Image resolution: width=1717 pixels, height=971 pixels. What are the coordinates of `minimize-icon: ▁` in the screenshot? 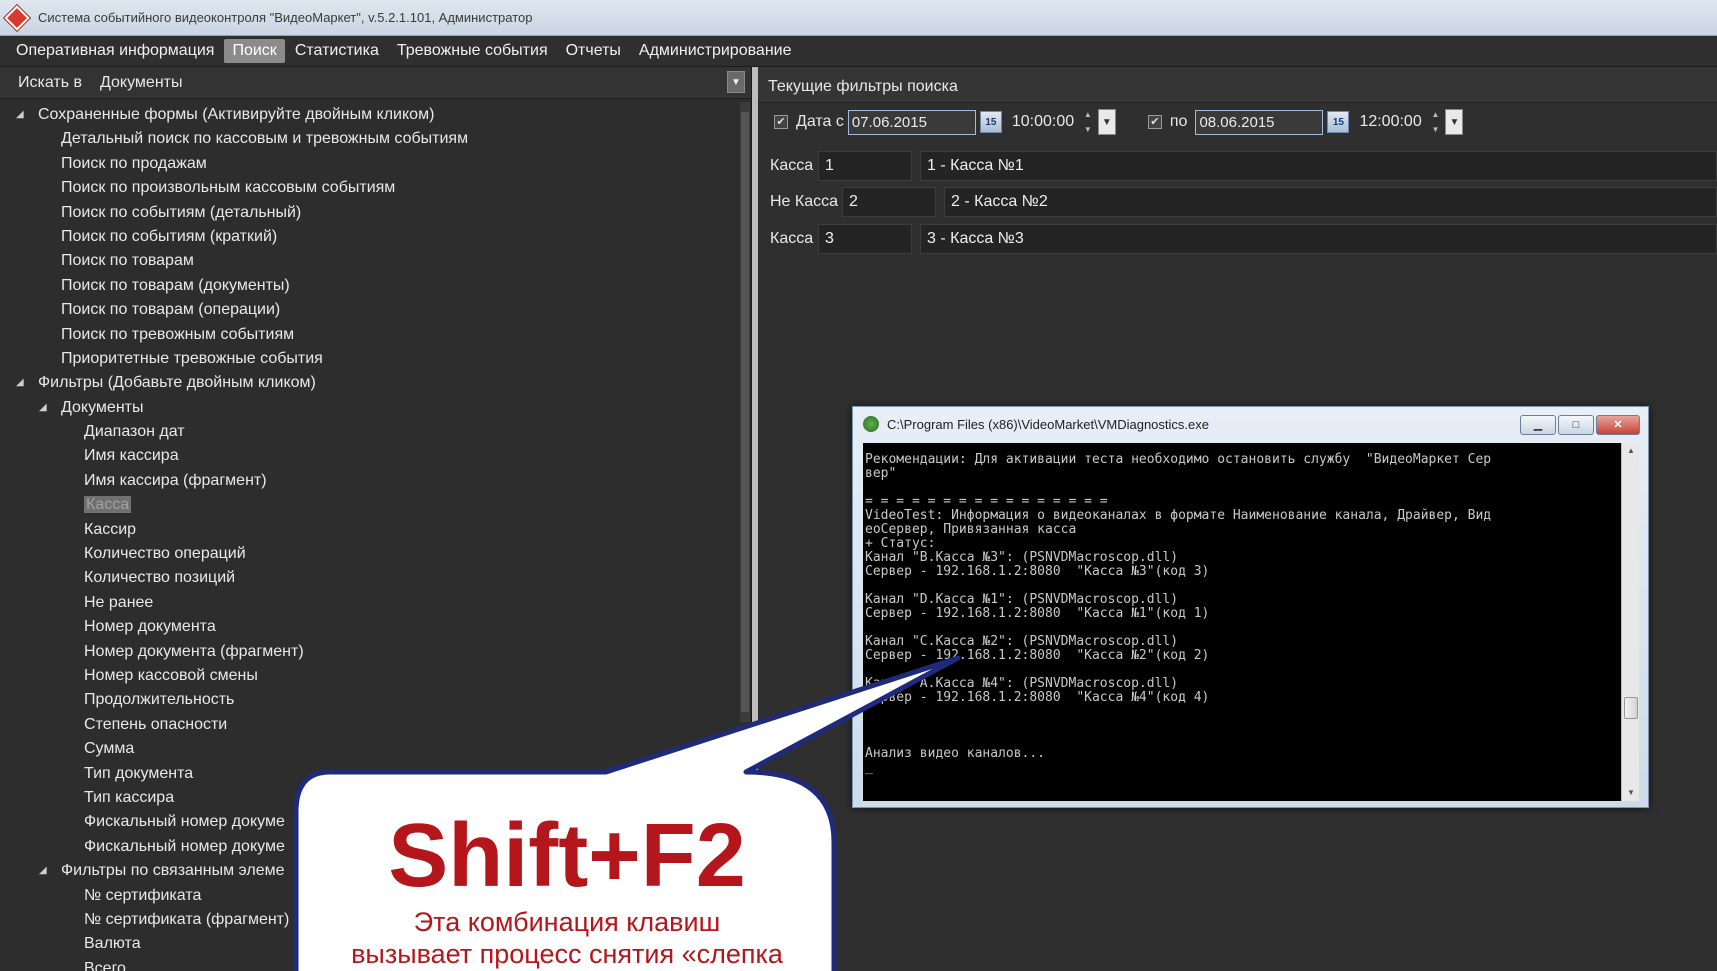 It's located at (1538, 425).